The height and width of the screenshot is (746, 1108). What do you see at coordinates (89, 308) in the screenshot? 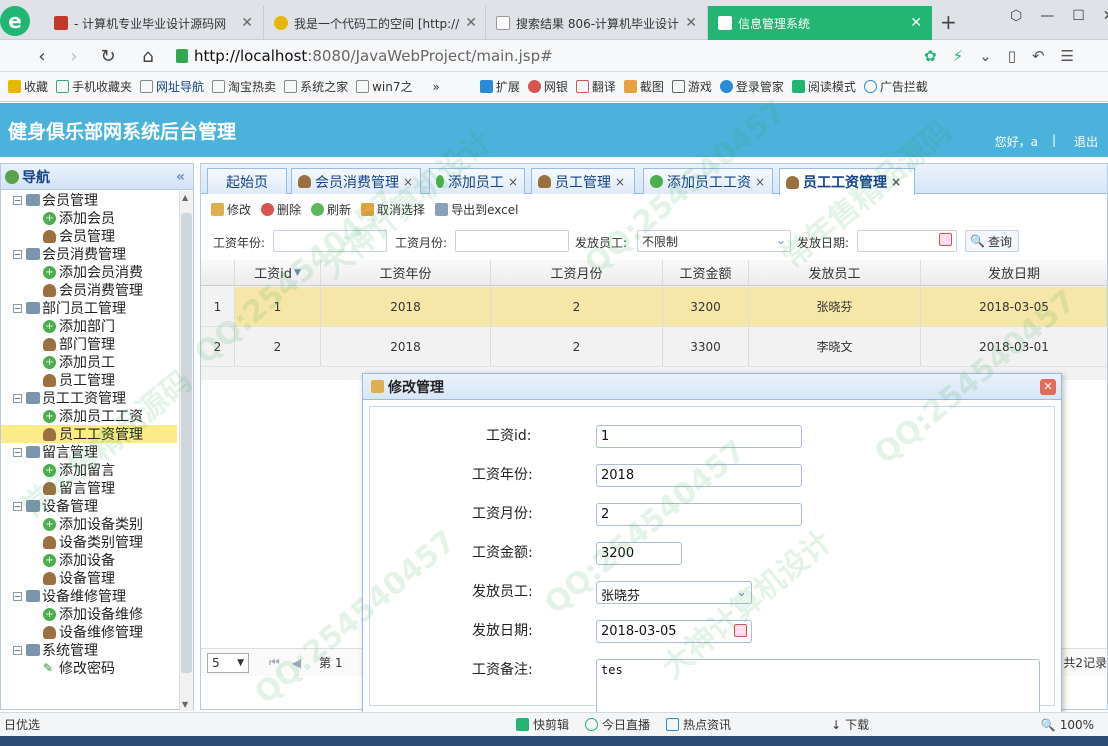
I see `sidebar-group: − 部门员工管理` at bounding box center [89, 308].